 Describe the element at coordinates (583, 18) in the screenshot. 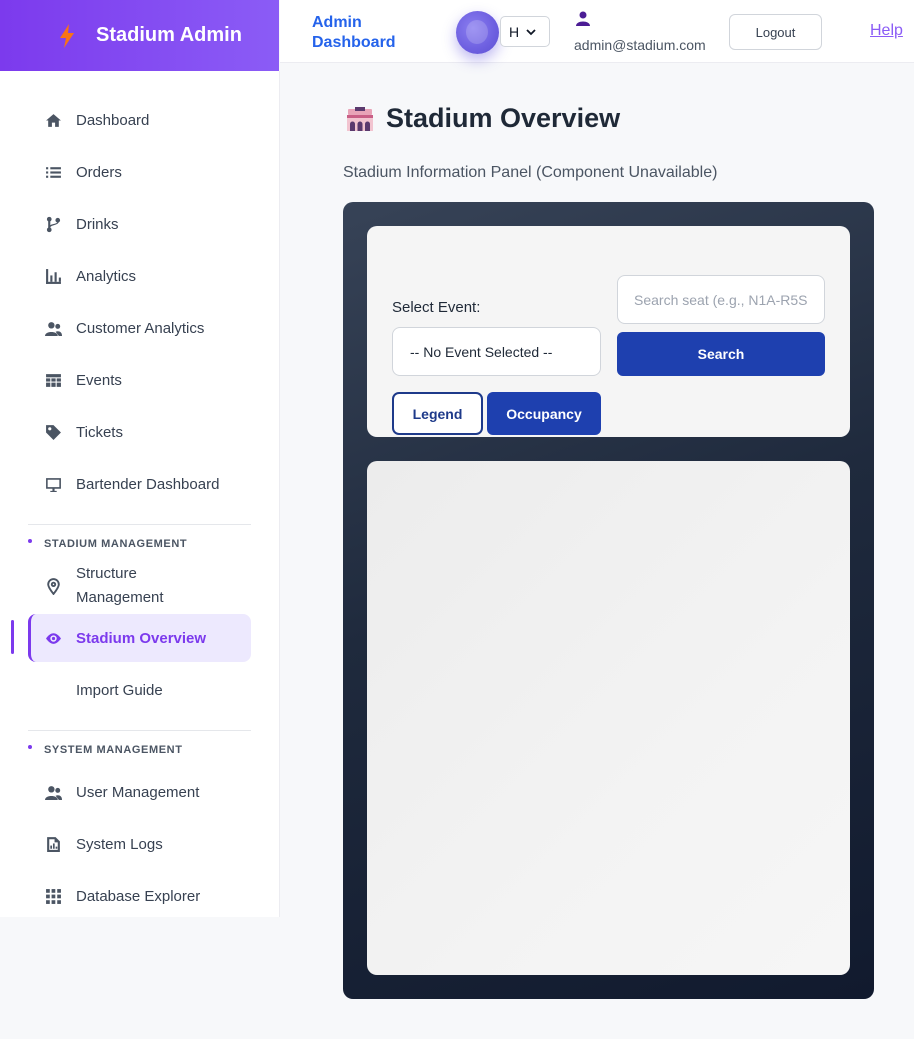

I see `user-icon` at that location.